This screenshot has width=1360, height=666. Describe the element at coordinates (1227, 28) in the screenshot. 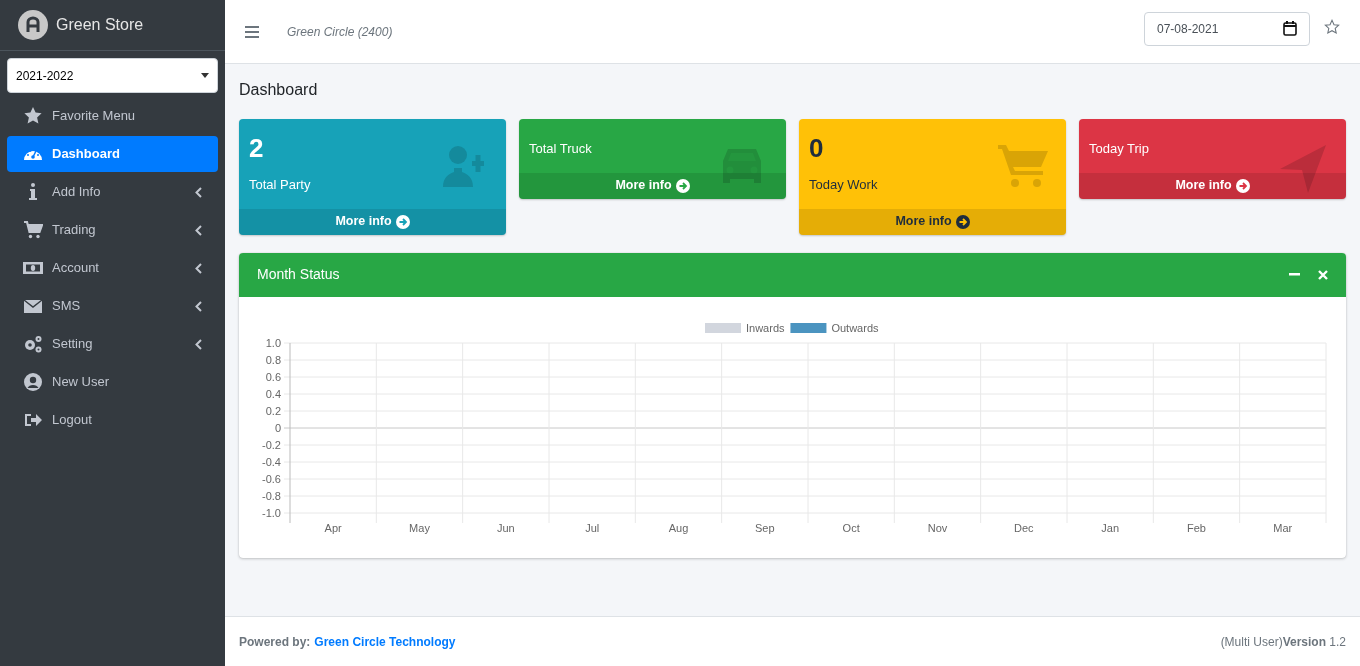

I see `date-field: 07-08-2021` at that location.